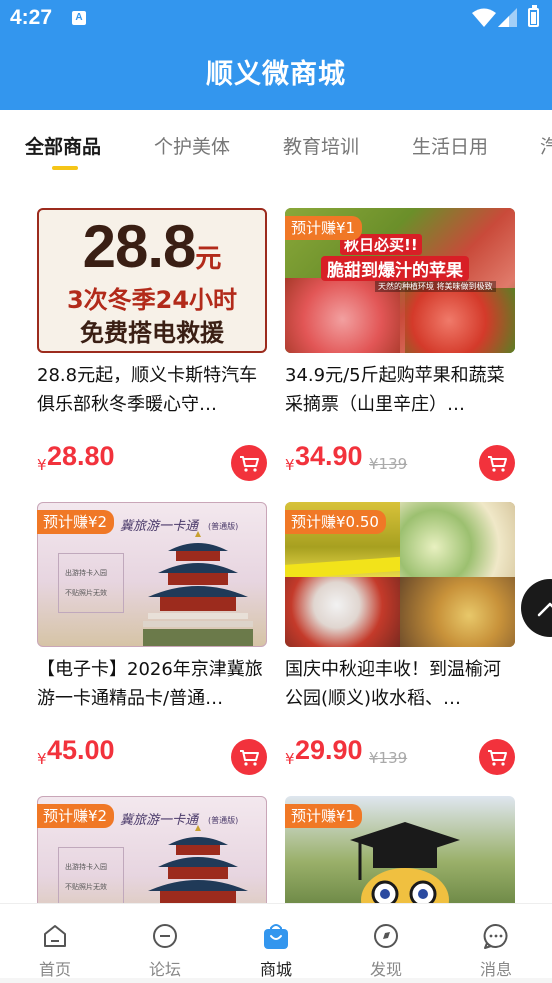 The width and height of the screenshot is (552, 983). I want to click on nav-messages: 消息, so click(496, 943).